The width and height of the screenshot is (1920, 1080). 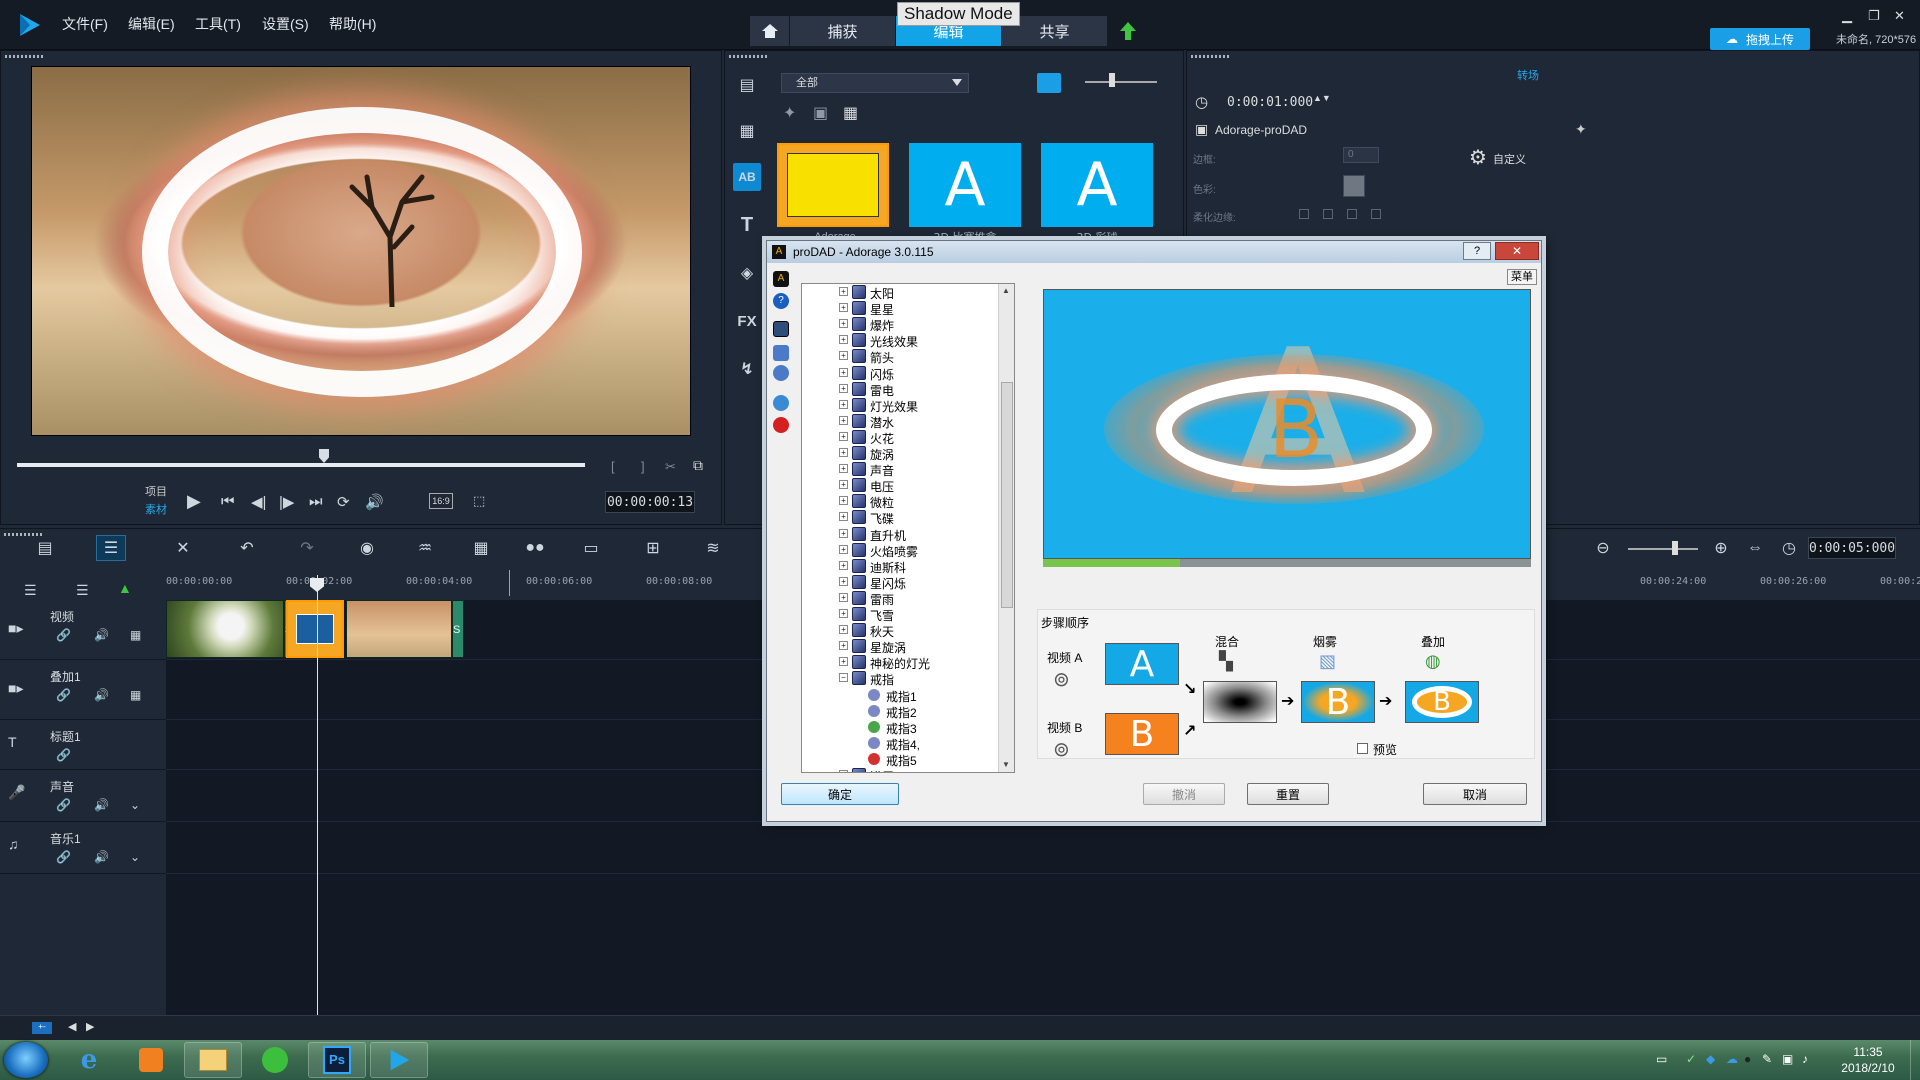 What do you see at coordinates (650, 502) in the screenshot?
I see `preview-timecode: 00:00:00:13` at bounding box center [650, 502].